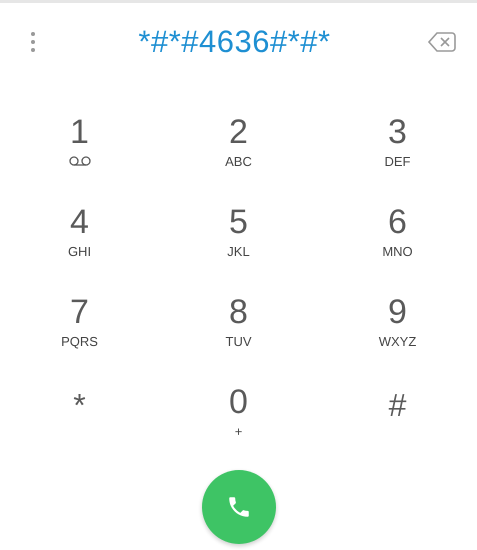 This screenshot has width=477, height=550. I want to click on key-digit: 6, so click(397, 222).